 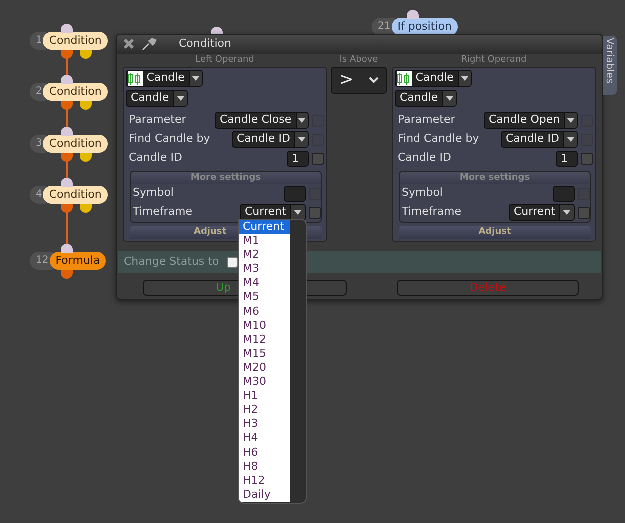 I want to click on node-number: 1, so click(x=38, y=41).